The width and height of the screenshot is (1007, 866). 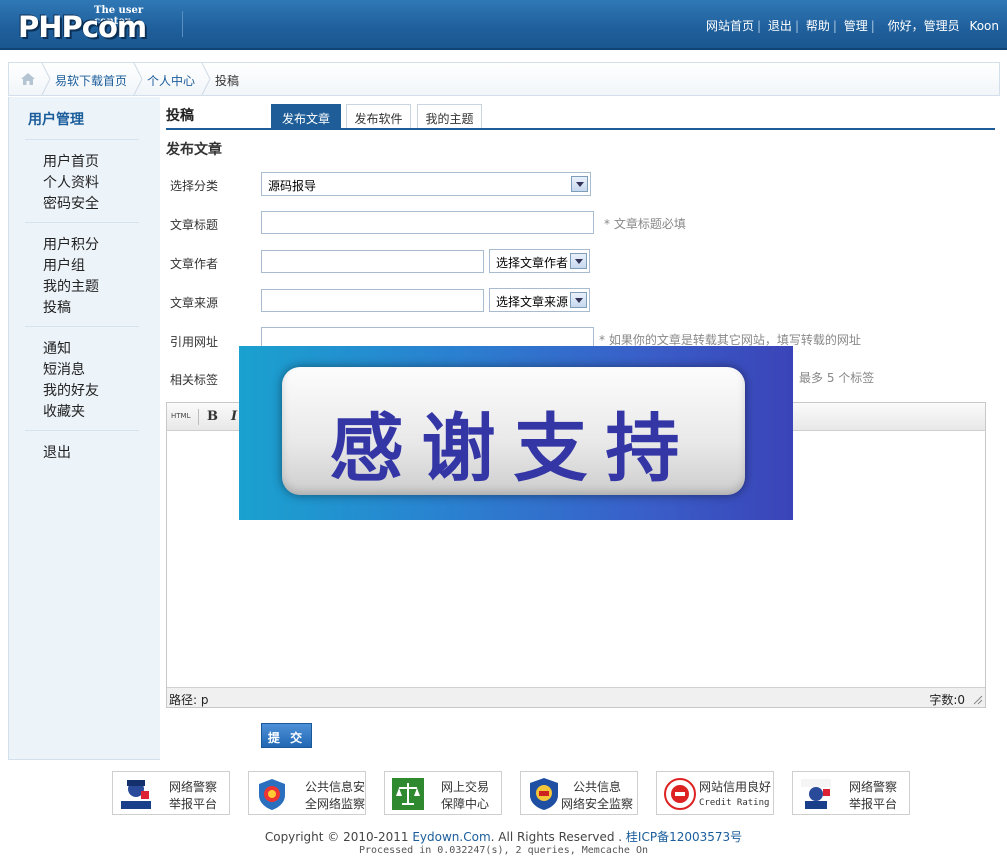 I want to click on copyright-prefix: Copyright © 2010-2011, so click(x=338, y=837).